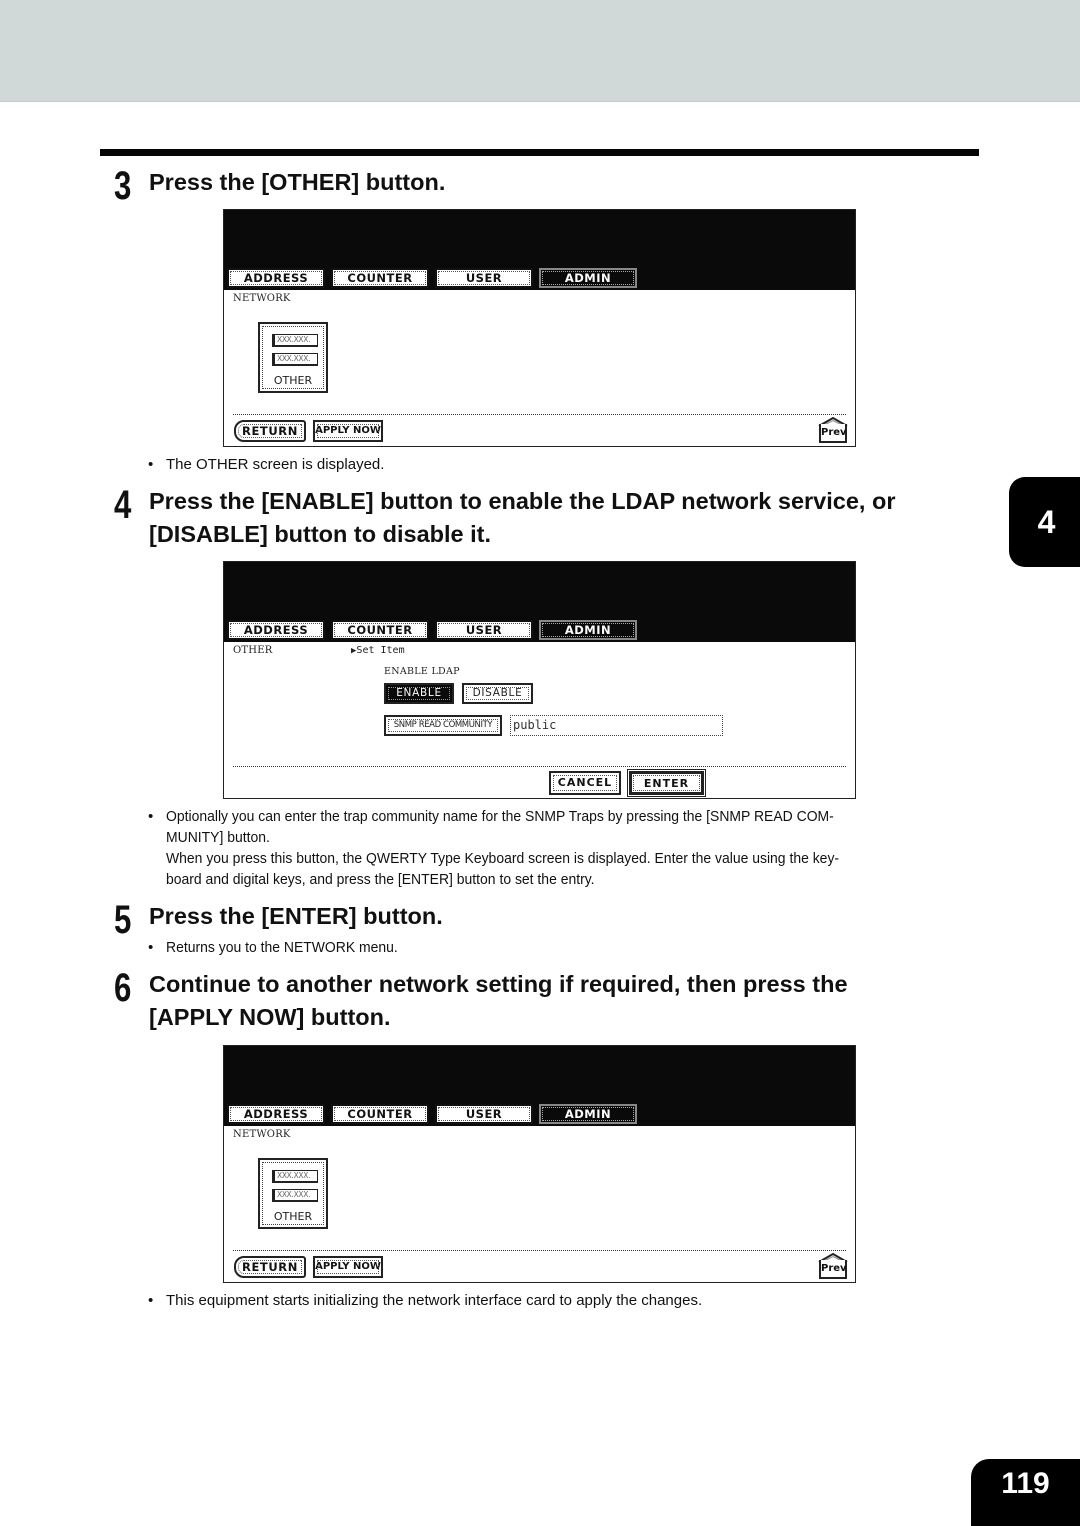 The image size is (1080, 1526). I want to click on page-number: 119, so click(1025, 1492).